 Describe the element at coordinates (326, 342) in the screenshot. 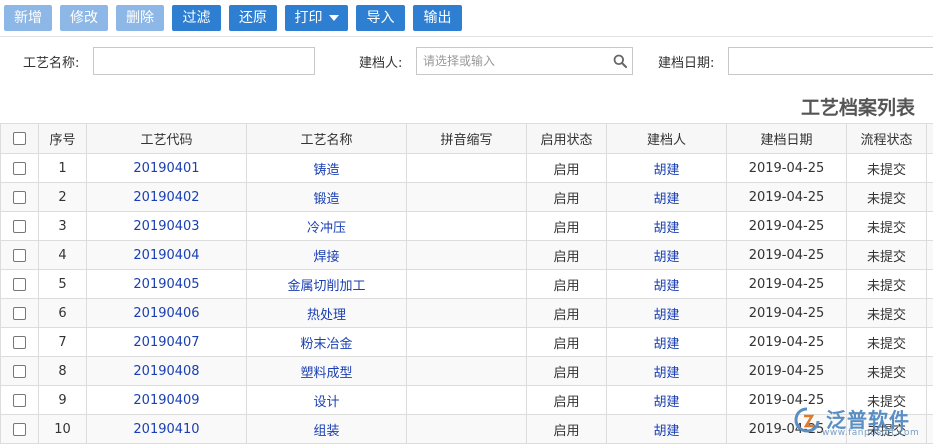

I see `cell-name: 粉末冶金` at that location.